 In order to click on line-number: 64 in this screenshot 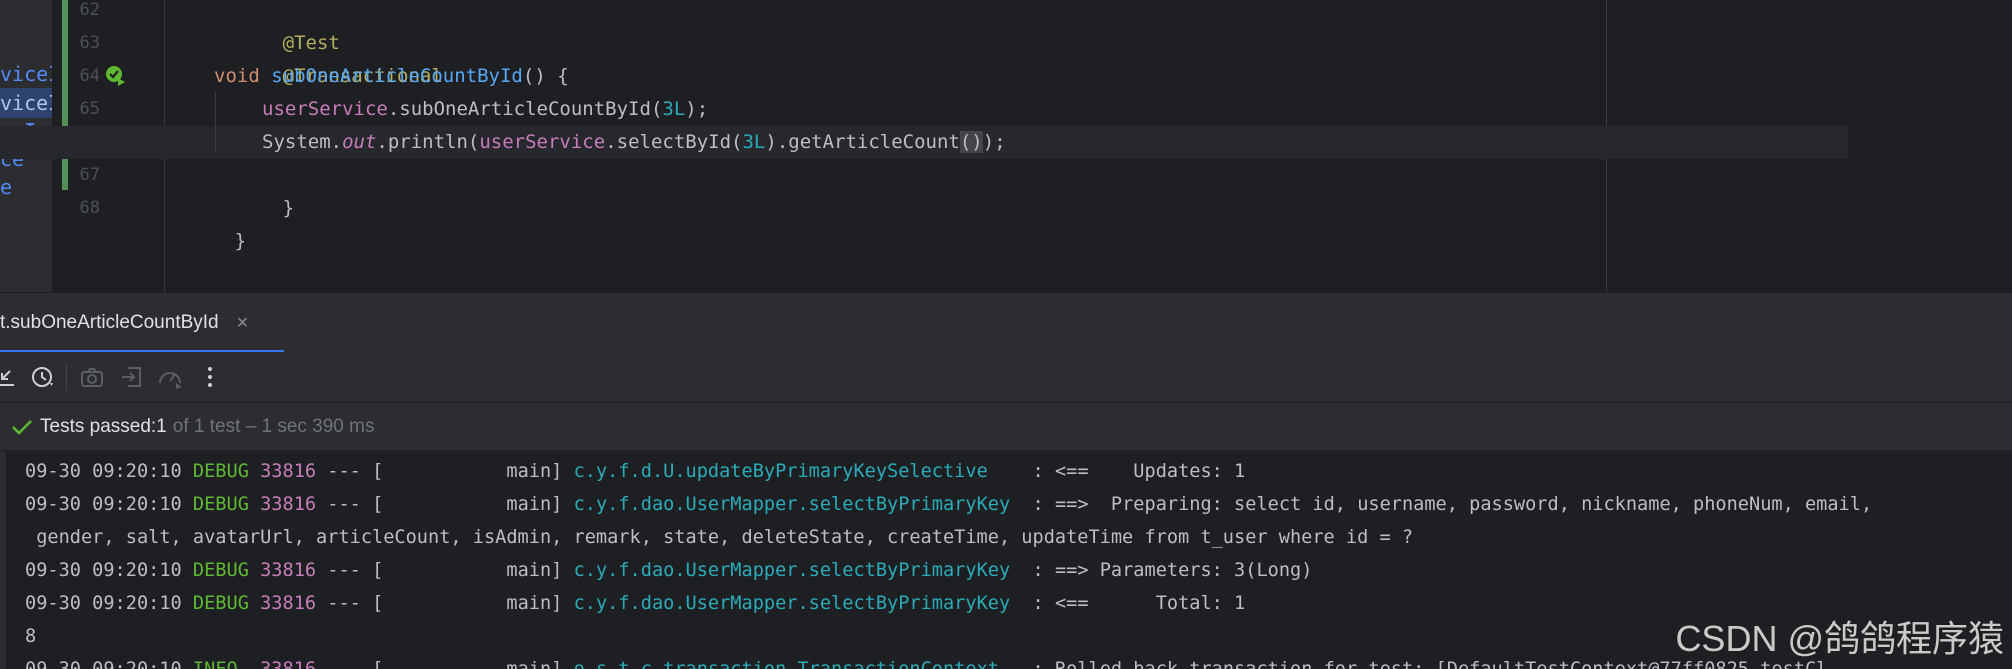, I will do `click(89, 76)`.